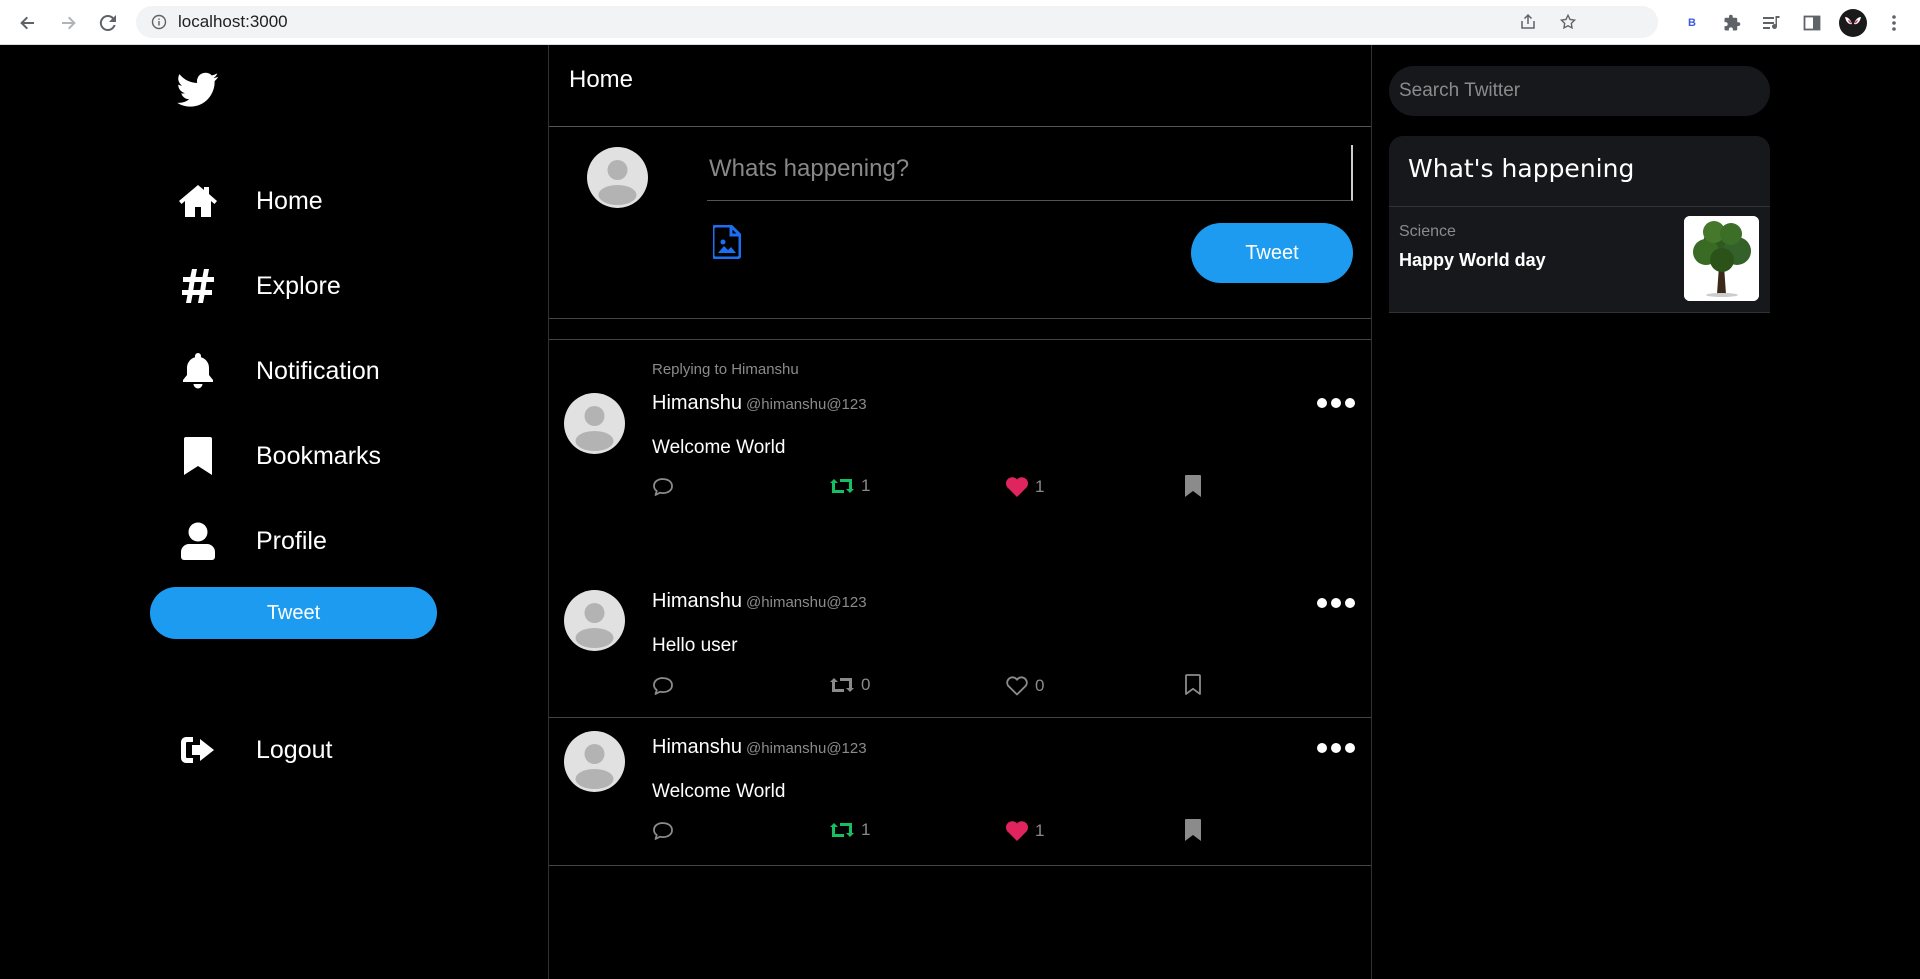  What do you see at coordinates (259, 286) in the screenshot?
I see `sidebar-item-explore: Explore` at bounding box center [259, 286].